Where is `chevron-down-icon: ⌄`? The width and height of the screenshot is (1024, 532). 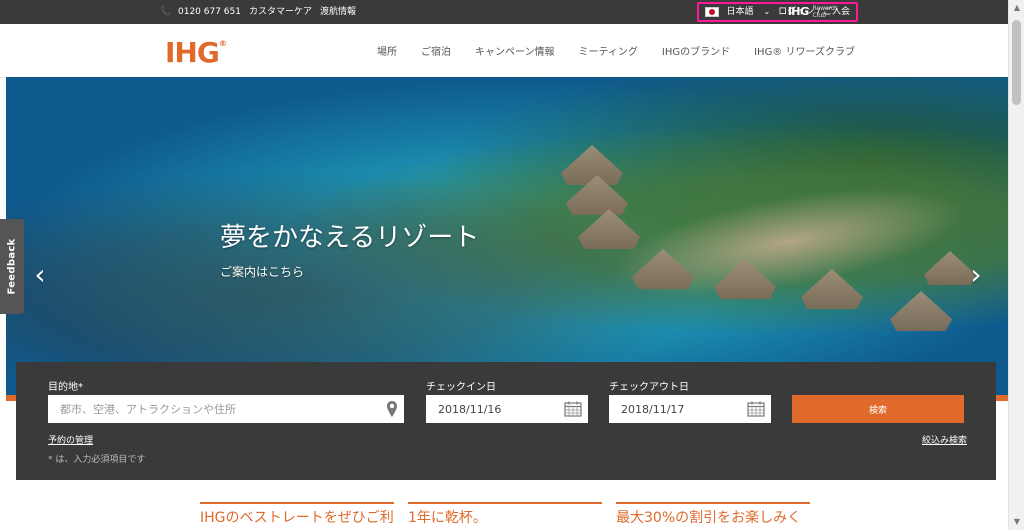 chevron-down-icon: ⌄ is located at coordinates (767, 12).